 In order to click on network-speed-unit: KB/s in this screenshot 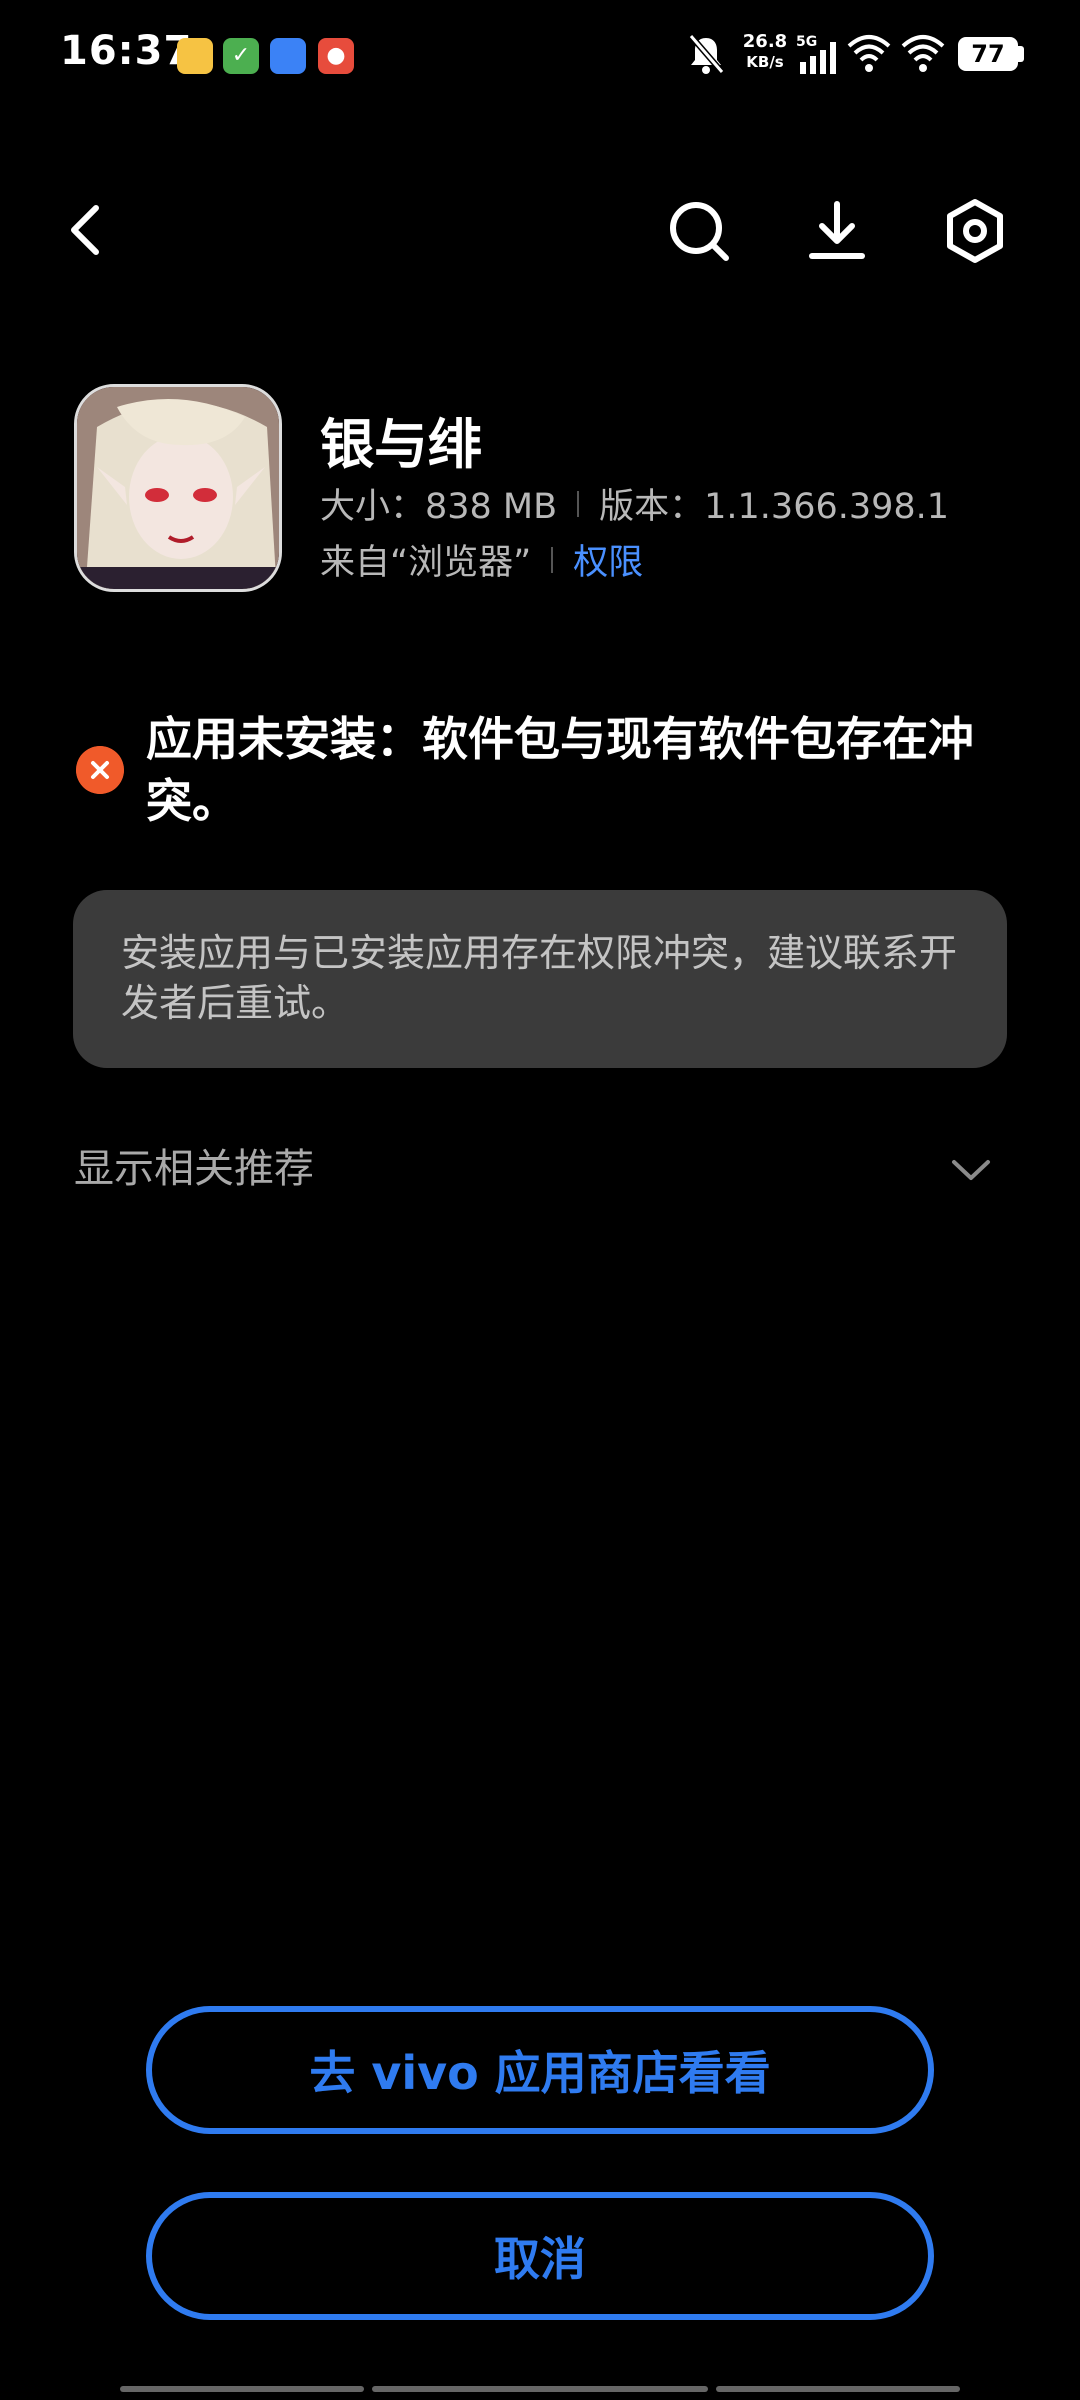, I will do `click(765, 62)`.